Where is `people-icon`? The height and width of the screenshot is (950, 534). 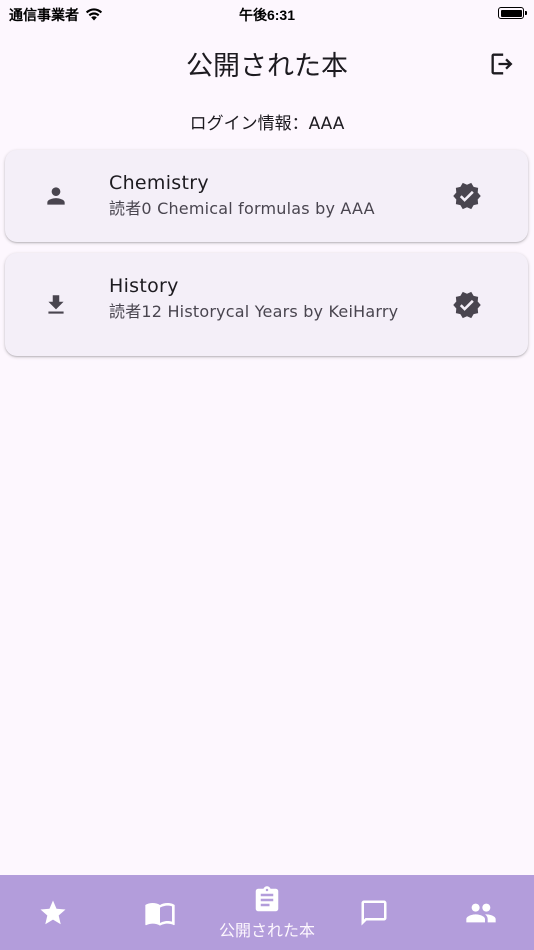 people-icon is located at coordinates (480, 912).